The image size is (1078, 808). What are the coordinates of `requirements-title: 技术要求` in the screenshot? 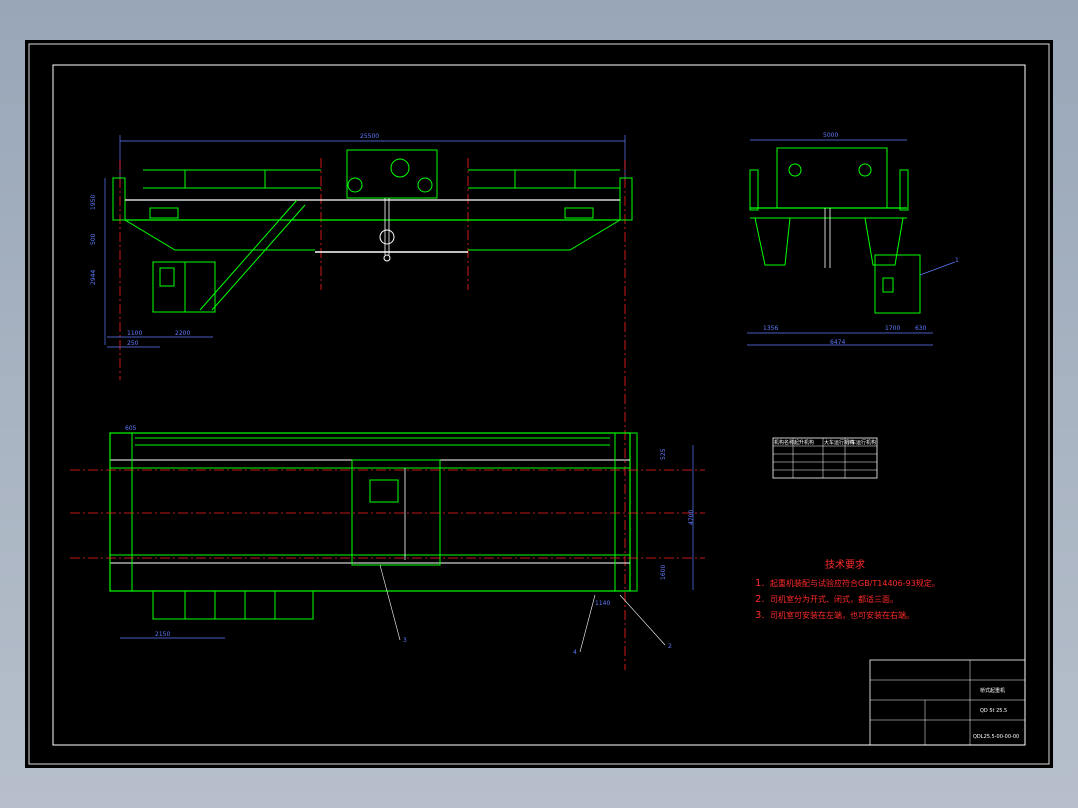 It's located at (845, 564).